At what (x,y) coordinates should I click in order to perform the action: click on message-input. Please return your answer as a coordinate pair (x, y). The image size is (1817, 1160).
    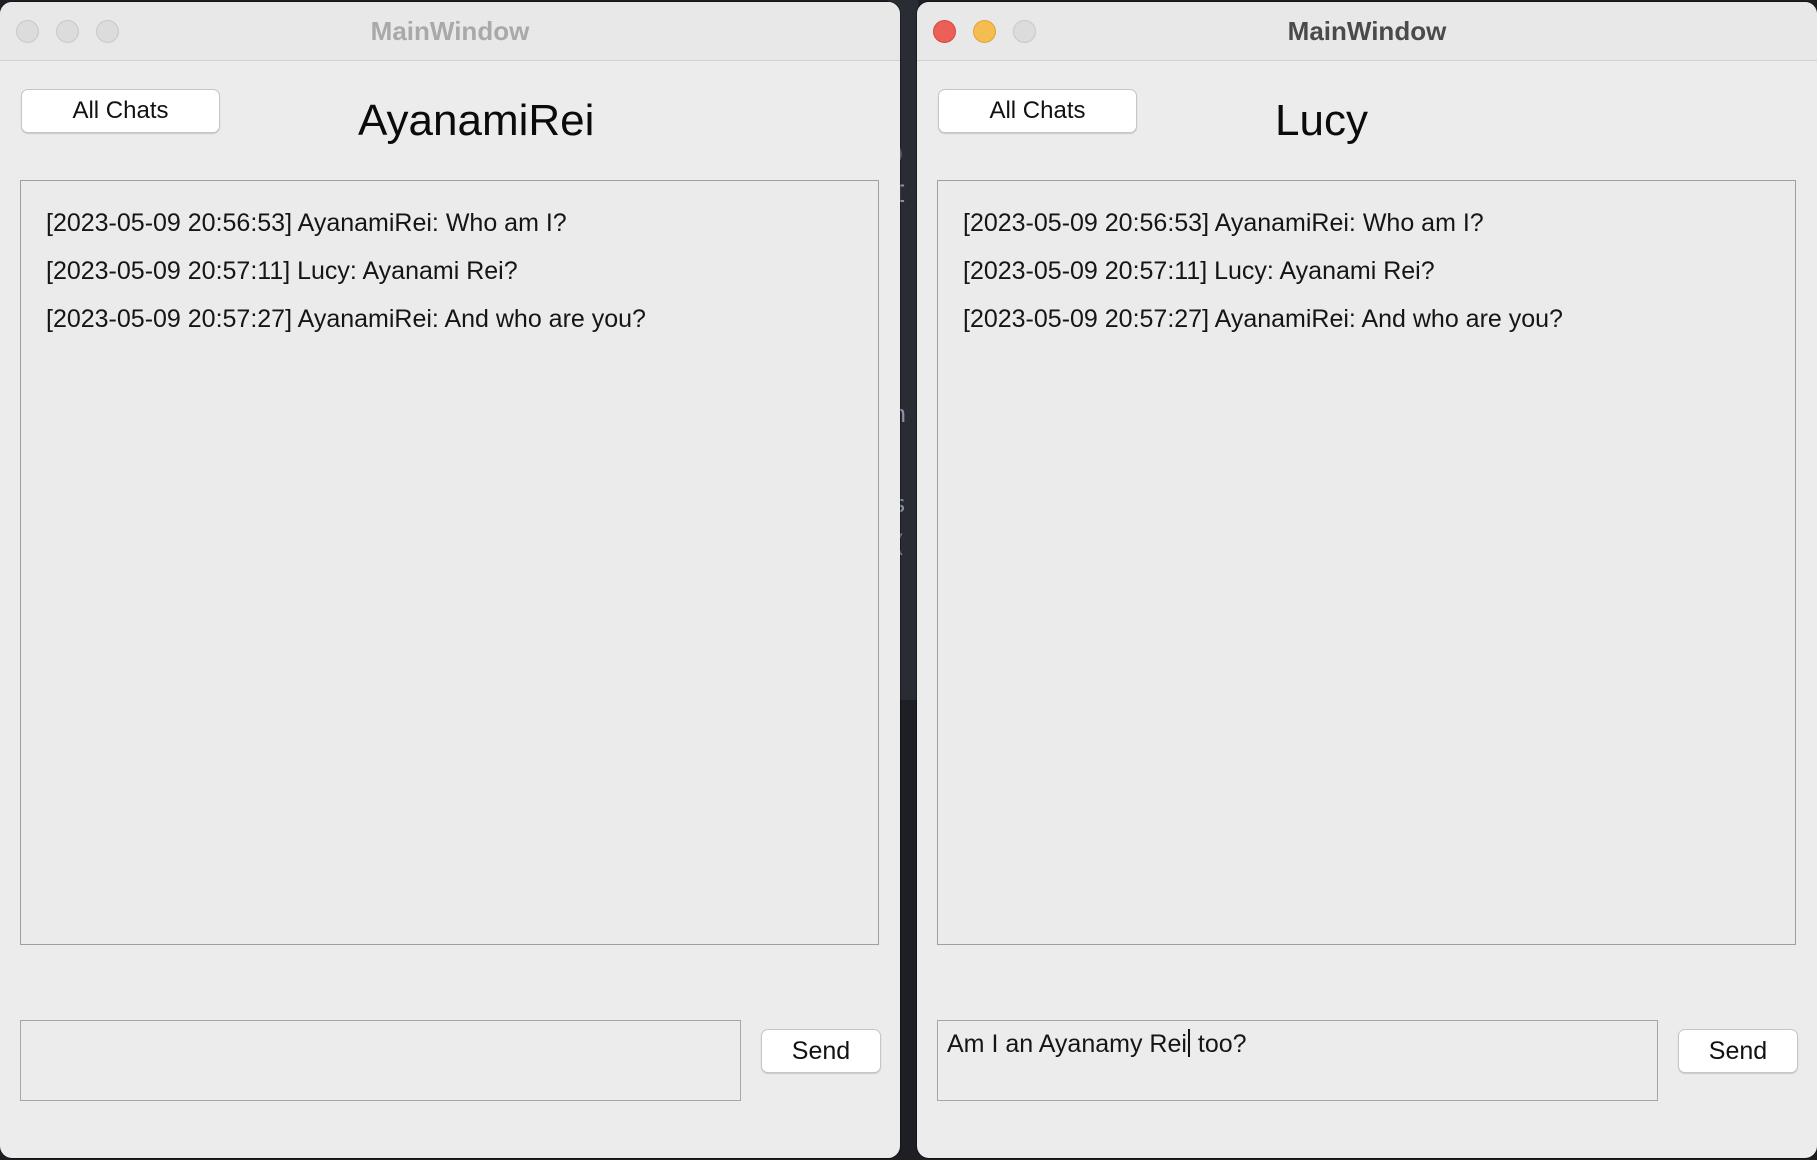
    Looking at the image, I should click on (380, 1060).